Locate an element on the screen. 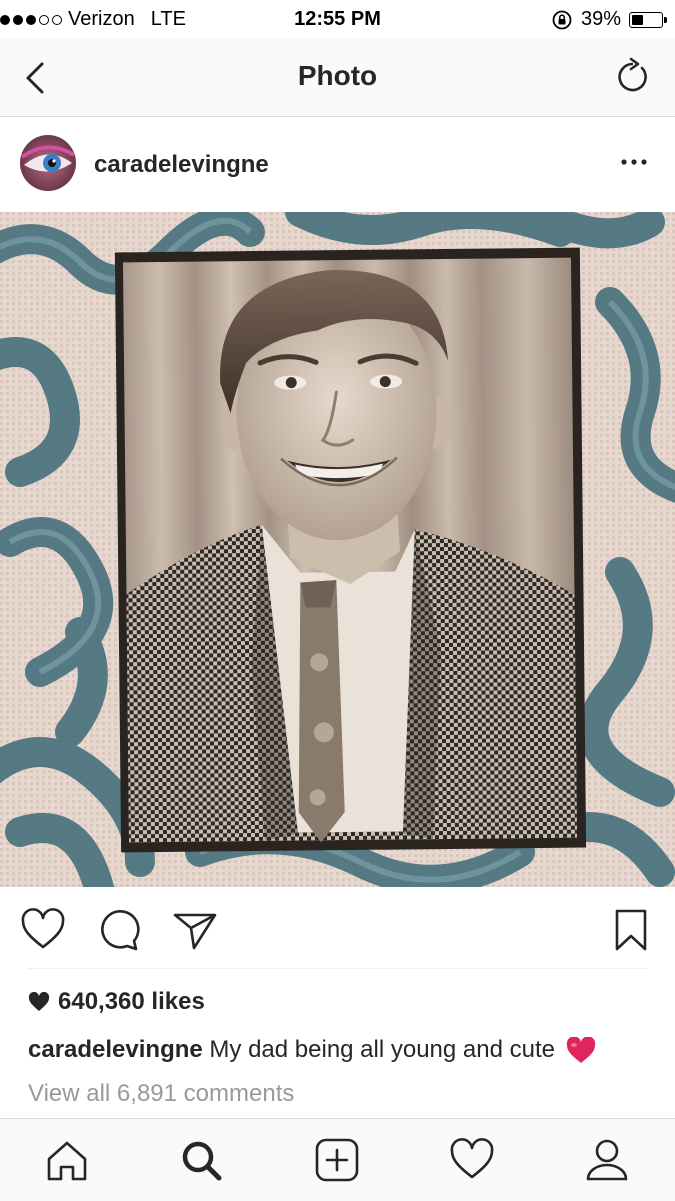 The image size is (675, 1201). more-dots-icon is located at coordinates (634, 162).